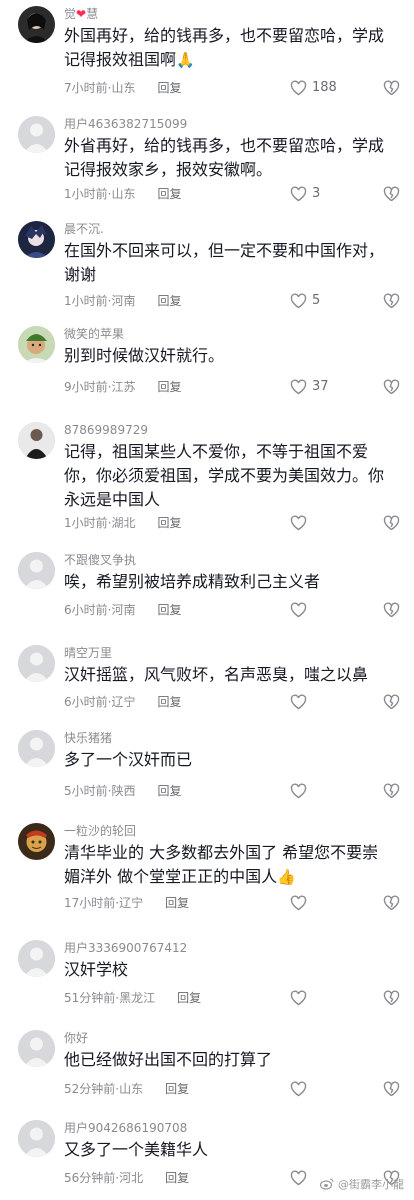 The width and height of the screenshot is (414, 1200). I want to click on comment-meta: 52分钟前·山东 回复, so click(126, 1089).